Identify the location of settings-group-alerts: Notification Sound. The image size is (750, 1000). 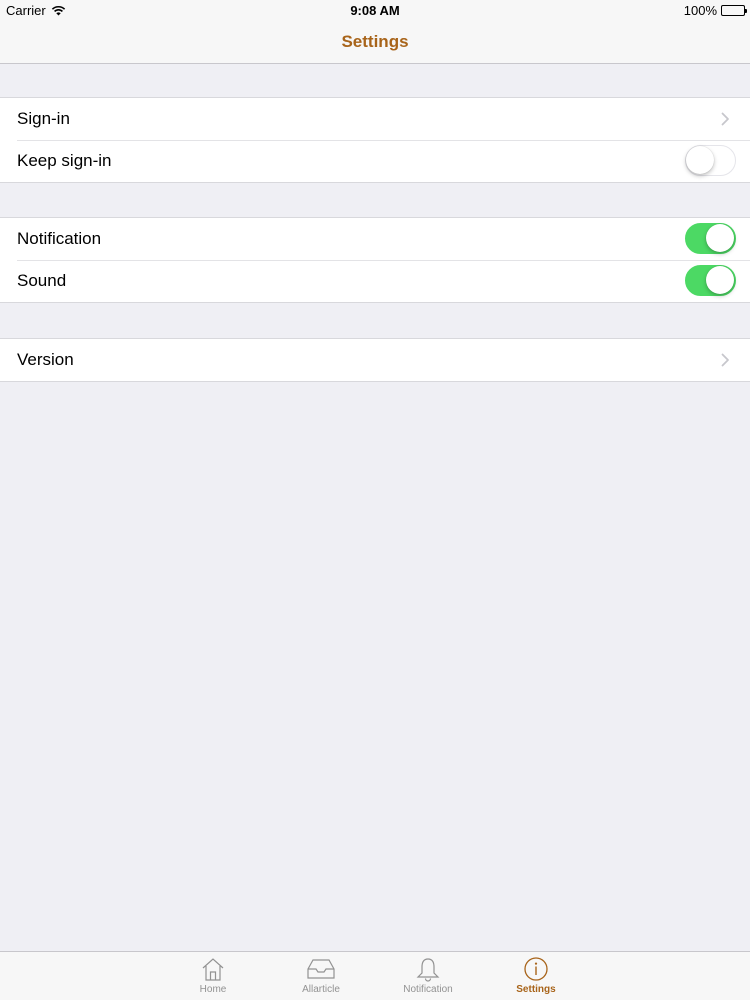
(375, 260).